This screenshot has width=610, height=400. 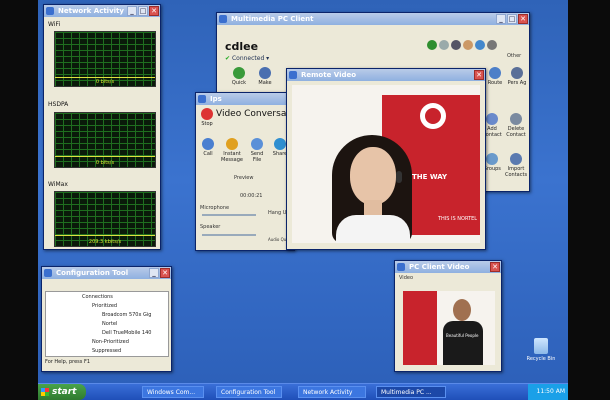 I want to click on hsdpa-graph-line, so click(x=105, y=156).